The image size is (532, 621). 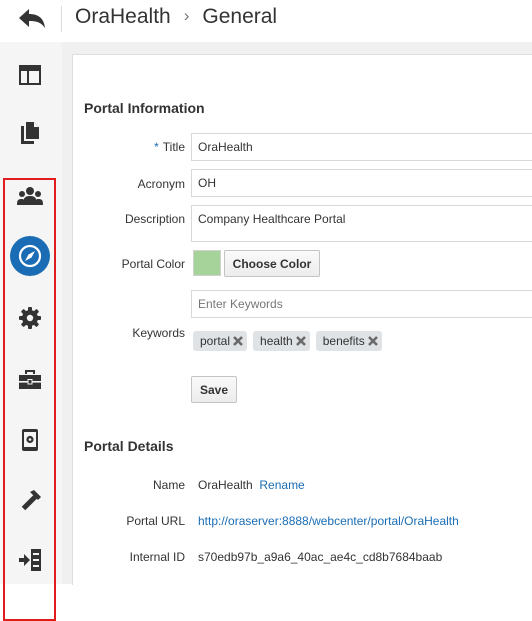 What do you see at coordinates (361, 147) in the screenshot?
I see `title-input` at bounding box center [361, 147].